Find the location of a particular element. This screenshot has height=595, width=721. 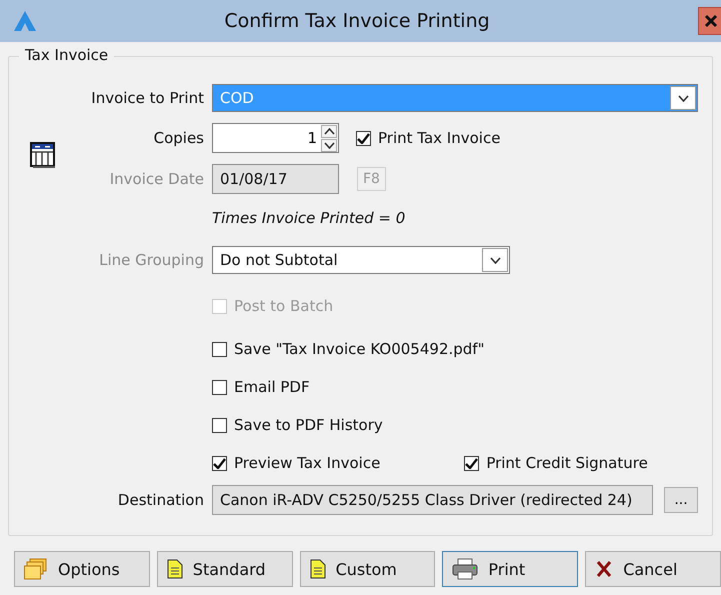

checkbox-label: Save to PDF History is located at coordinates (308, 425).